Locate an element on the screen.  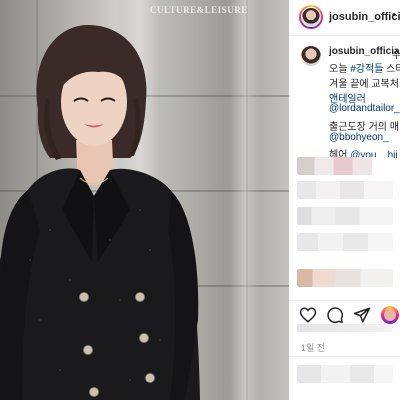
heart-icon is located at coordinates (308, 315).